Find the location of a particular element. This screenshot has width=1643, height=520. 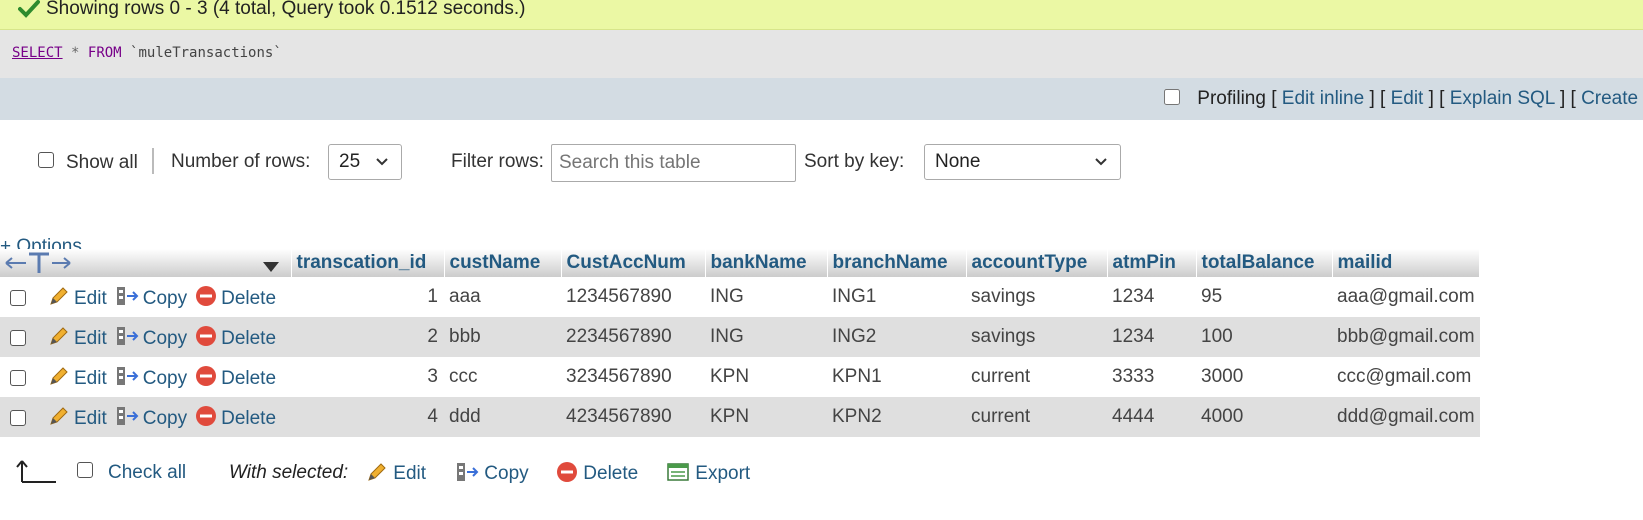

cell-transcation-id: 3 is located at coordinates (367, 377).